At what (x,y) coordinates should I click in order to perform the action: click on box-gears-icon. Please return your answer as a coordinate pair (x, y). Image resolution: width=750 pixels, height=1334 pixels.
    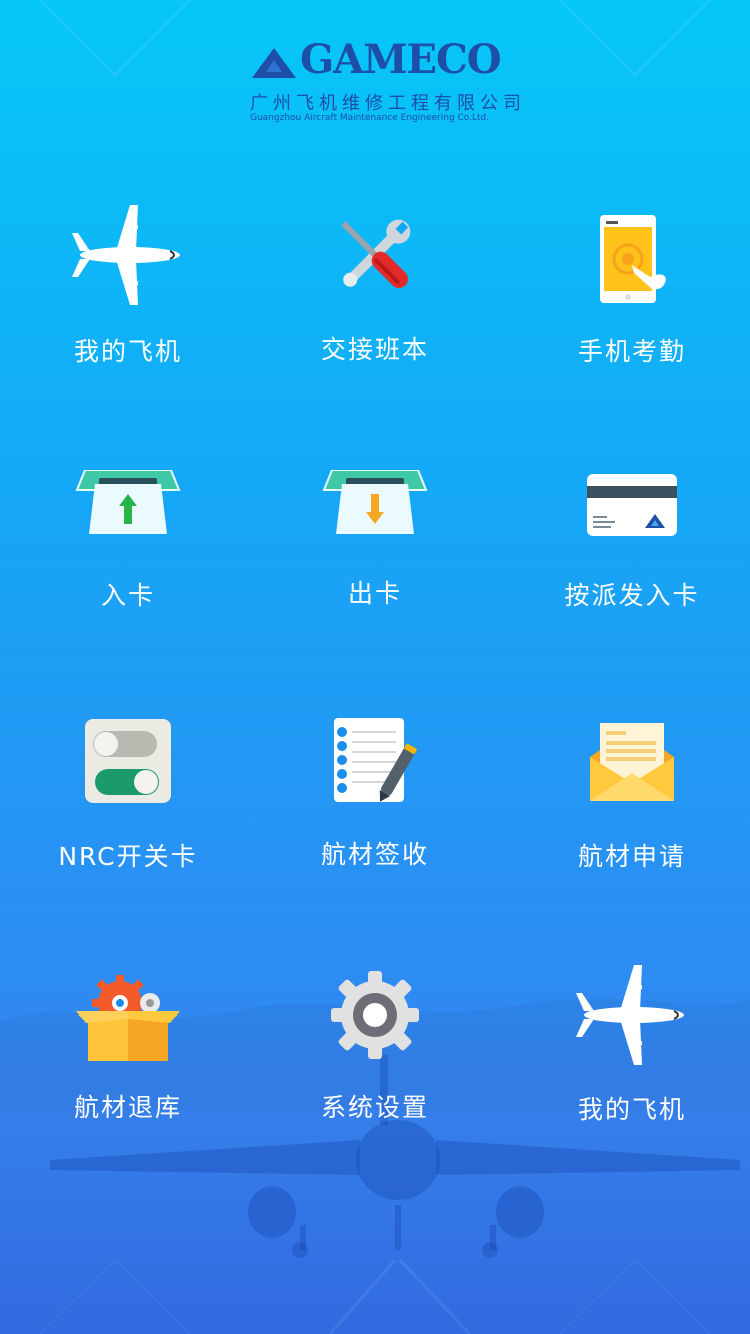
    Looking at the image, I should click on (128, 1015).